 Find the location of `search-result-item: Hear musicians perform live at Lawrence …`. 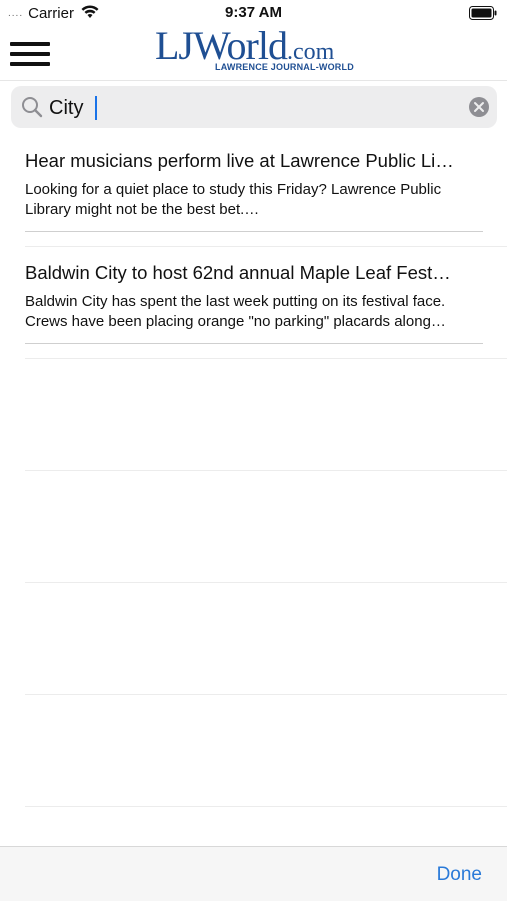

search-result-item: Hear musicians perform live at Lawrence … is located at coordinates (254, 185).